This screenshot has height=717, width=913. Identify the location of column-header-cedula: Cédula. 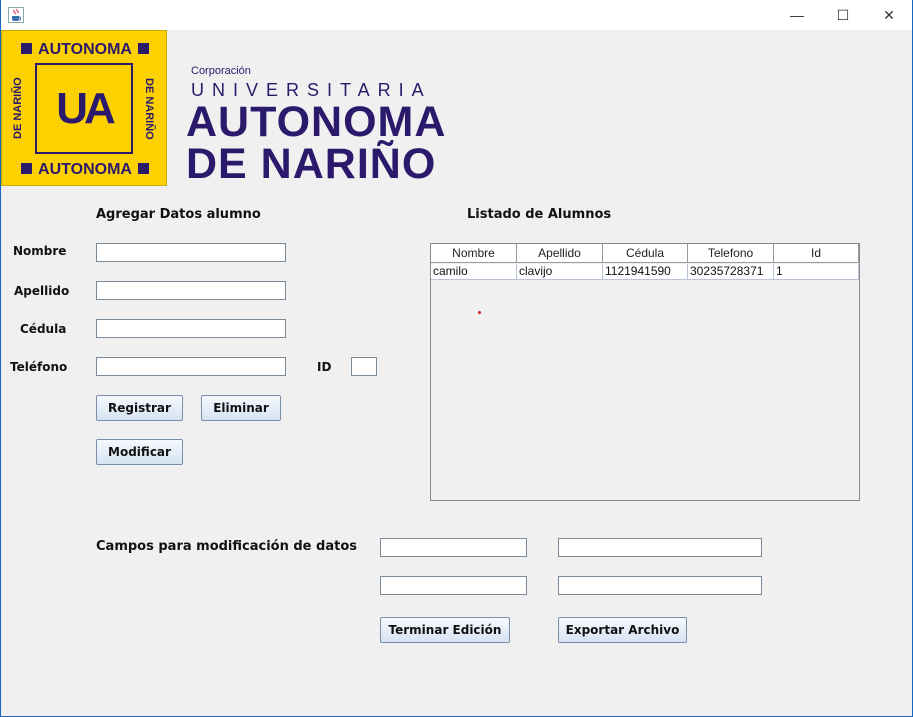
(645, 253).